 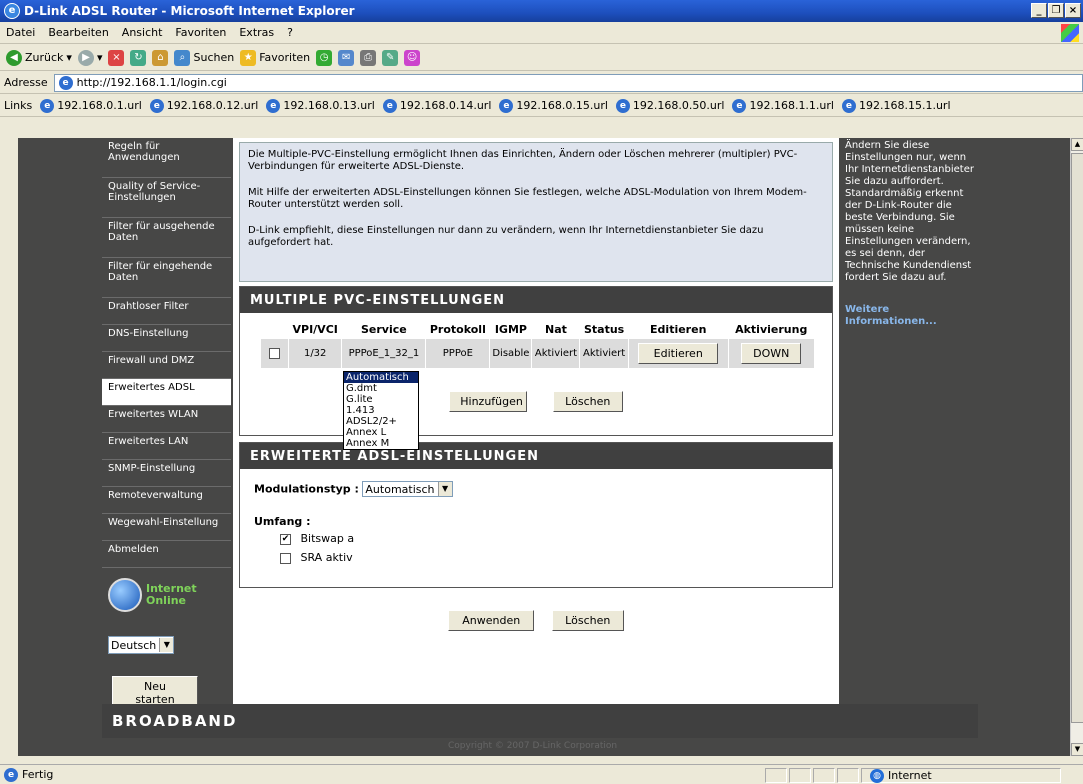 I want to click on broadband-footer: BROADBAND, so click(x=540, y=721).